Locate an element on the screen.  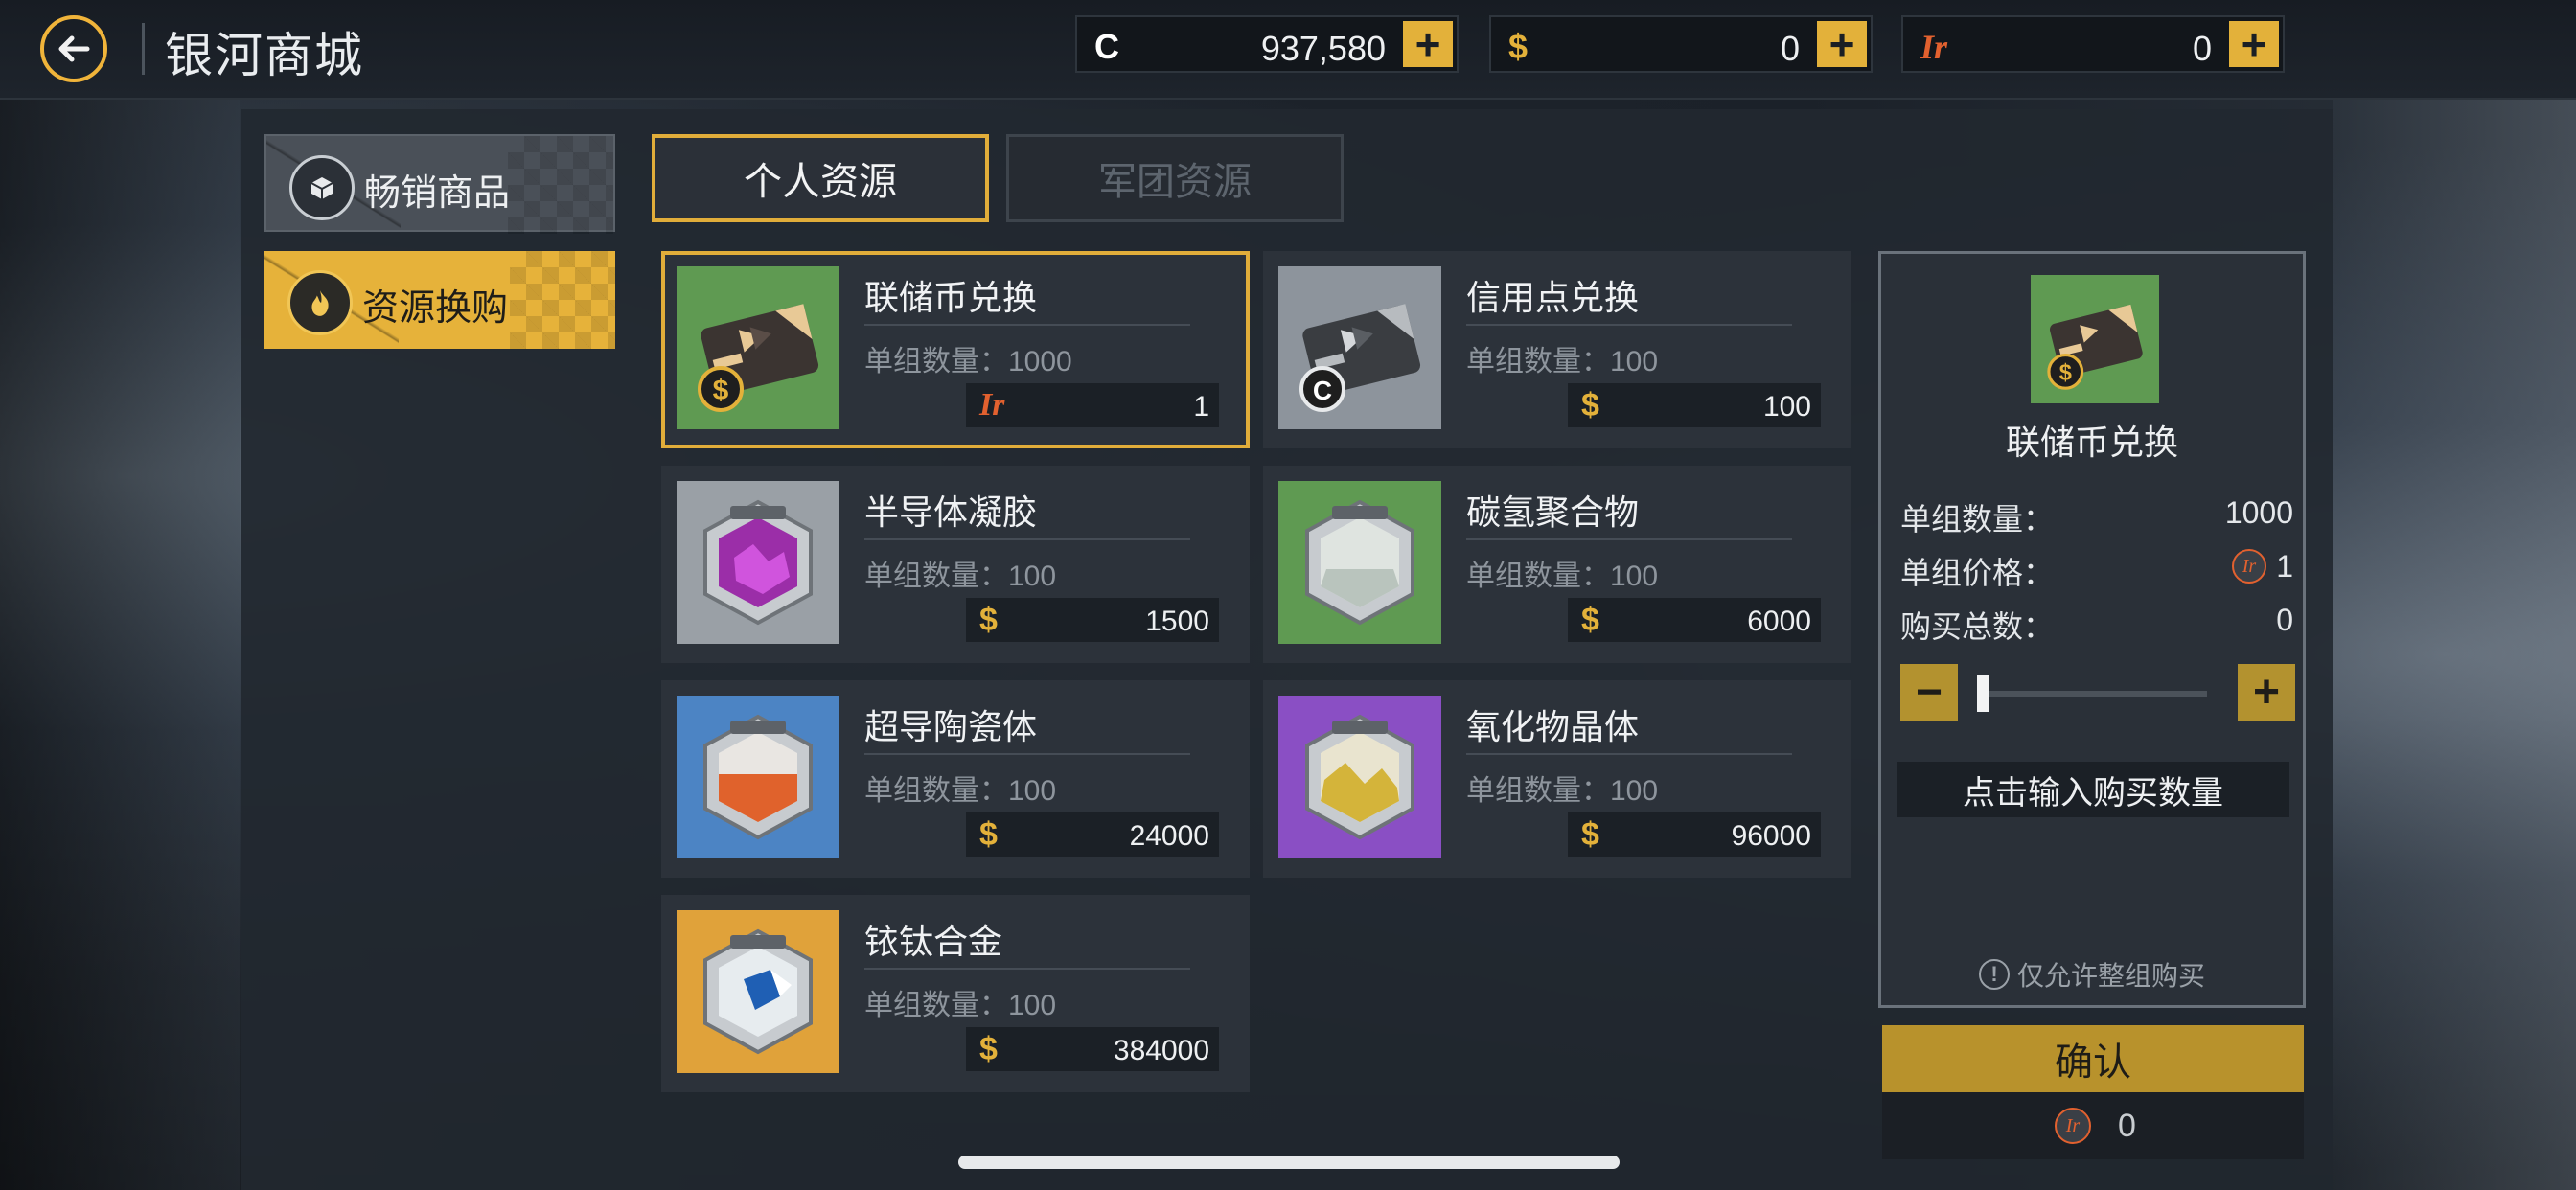
purchase-note: ! 仅允许整组购买 is located at coordinates (2092, 975).